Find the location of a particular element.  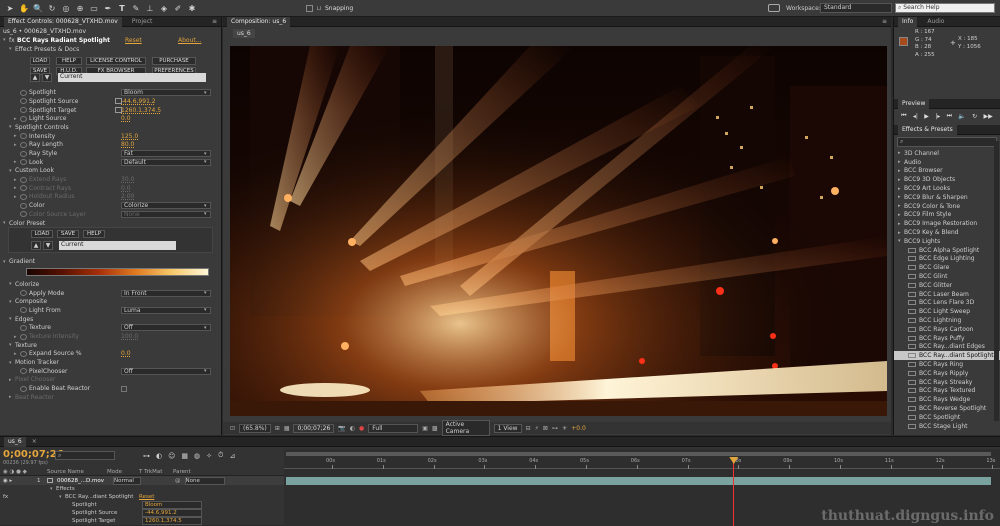

safe-areas-icon: ⊞ is located at coordinates (277, 428).